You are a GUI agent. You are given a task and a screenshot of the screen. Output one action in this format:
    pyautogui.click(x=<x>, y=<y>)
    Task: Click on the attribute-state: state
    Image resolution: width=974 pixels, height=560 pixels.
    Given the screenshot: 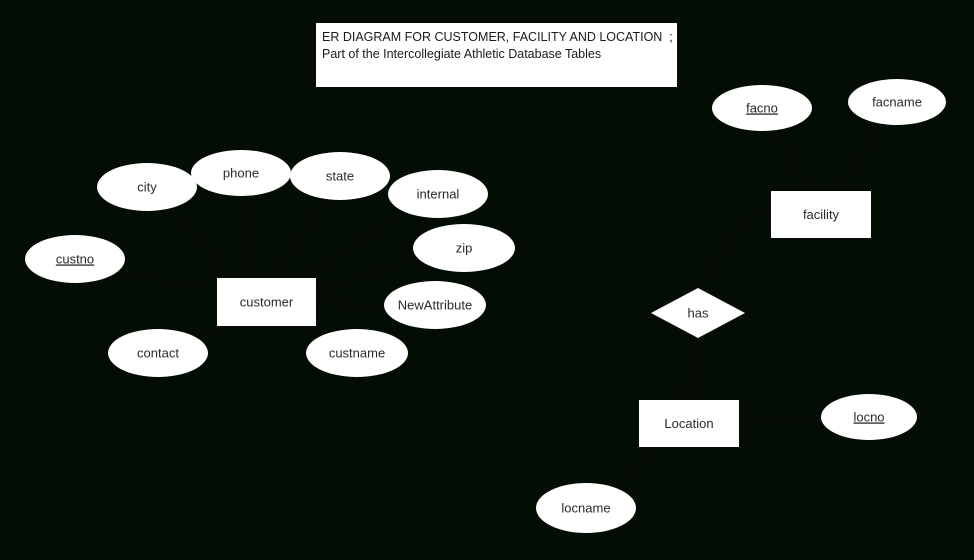 What is the action you would take?
    pyautogui.click(x=340, y=176)
    